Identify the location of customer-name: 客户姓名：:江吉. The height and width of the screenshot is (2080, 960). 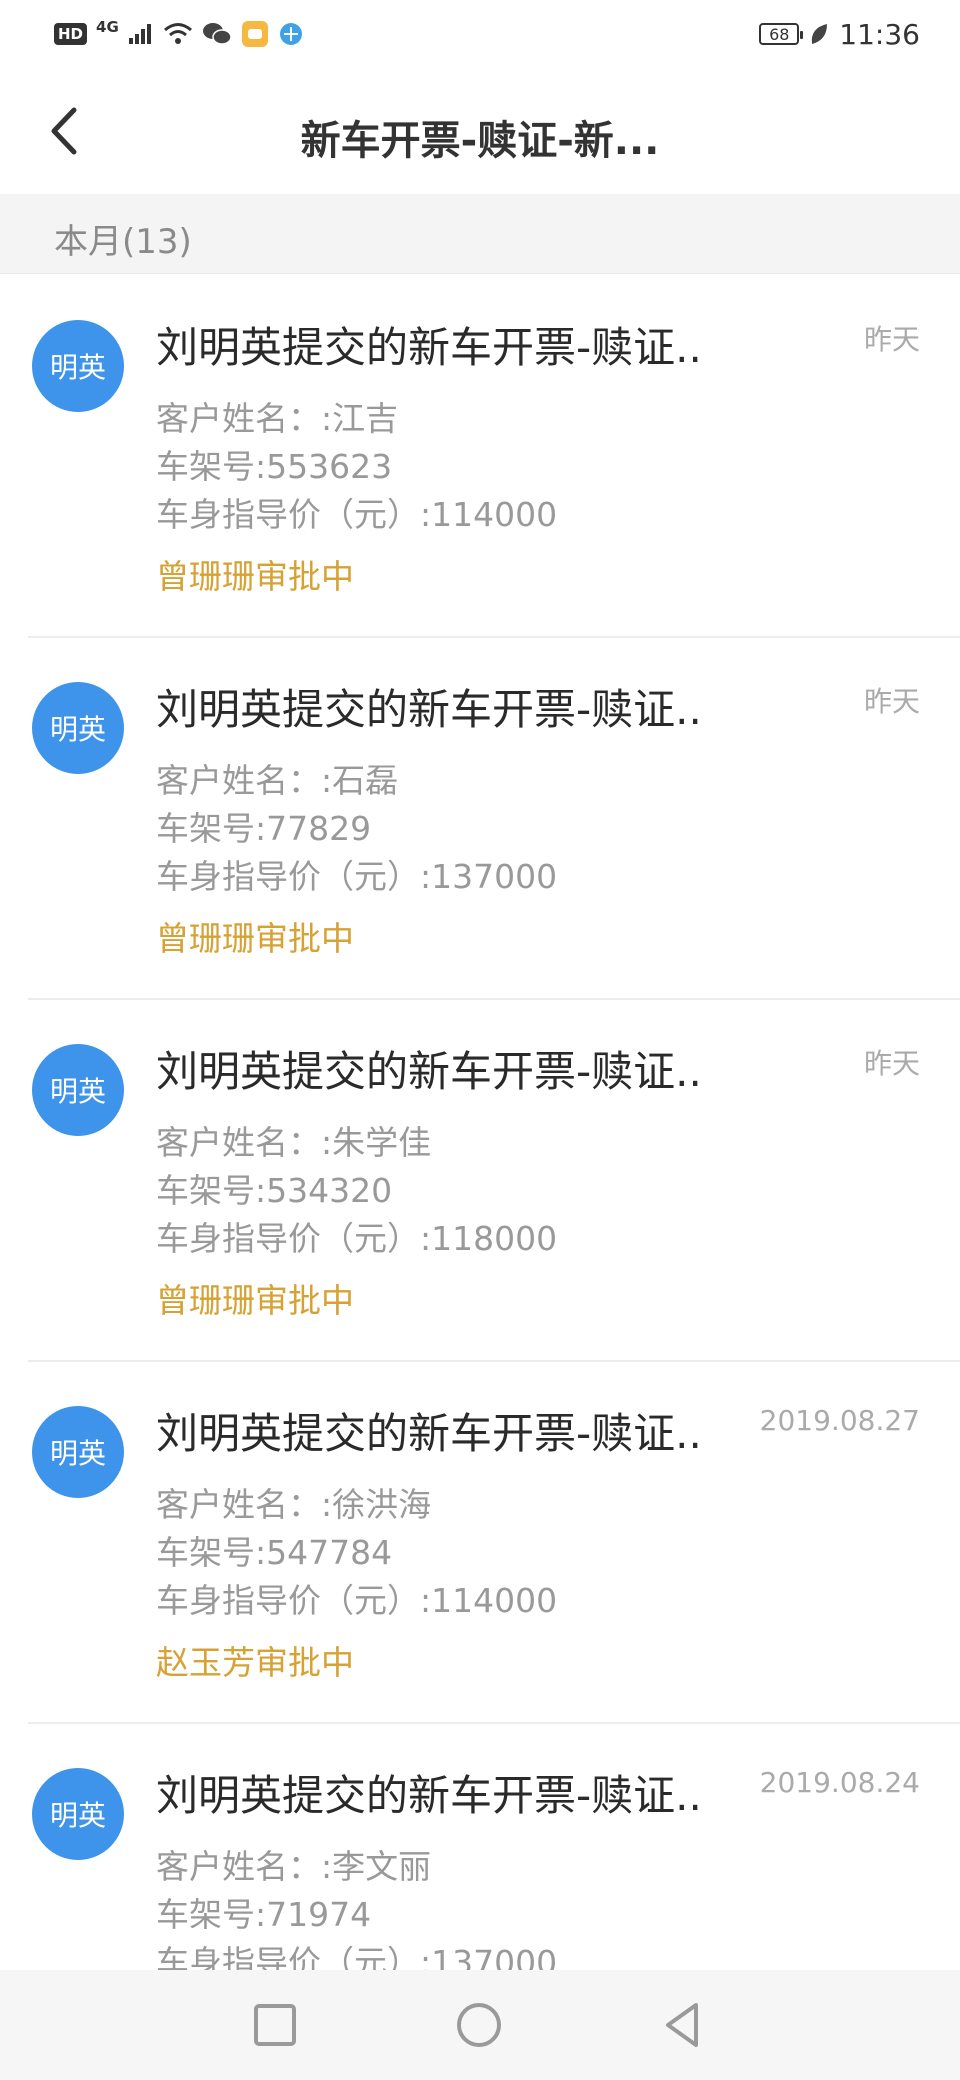
(277, 418).